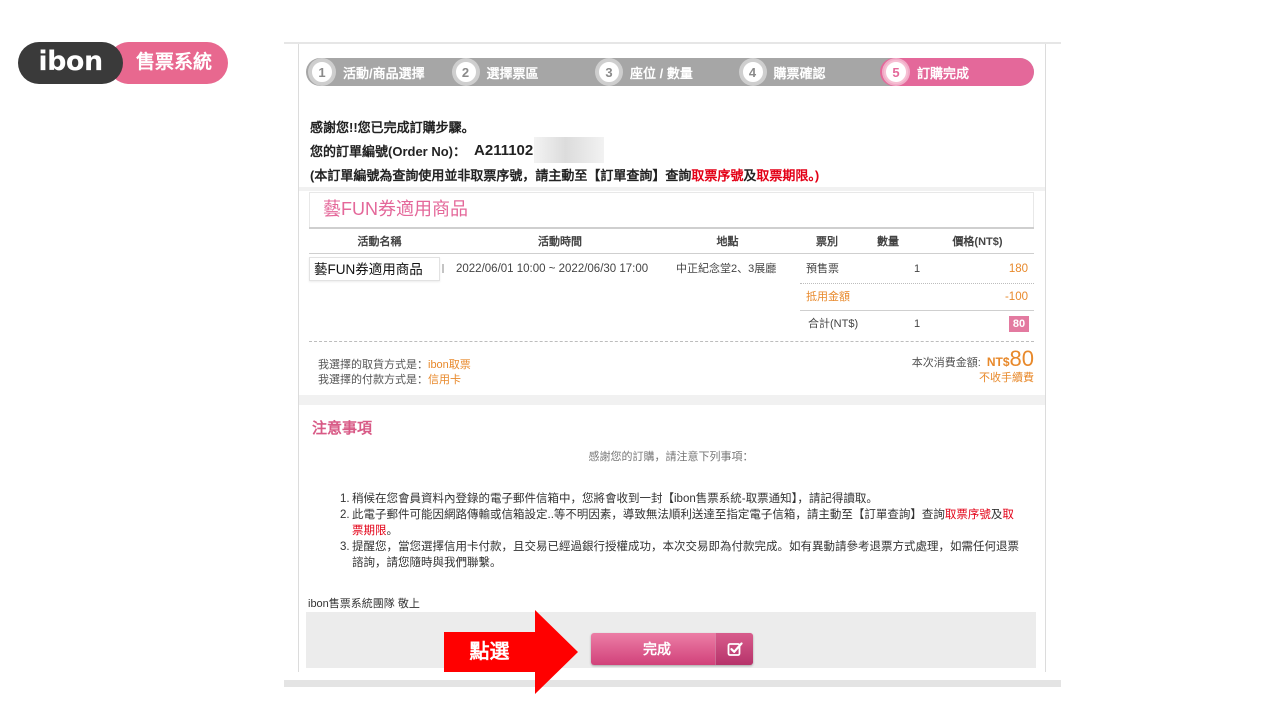 This screenshot has height=720, width=1280. Describe the element at coordinates (569, 150) in the screenshot. I see `order-number-redaction` at that location.